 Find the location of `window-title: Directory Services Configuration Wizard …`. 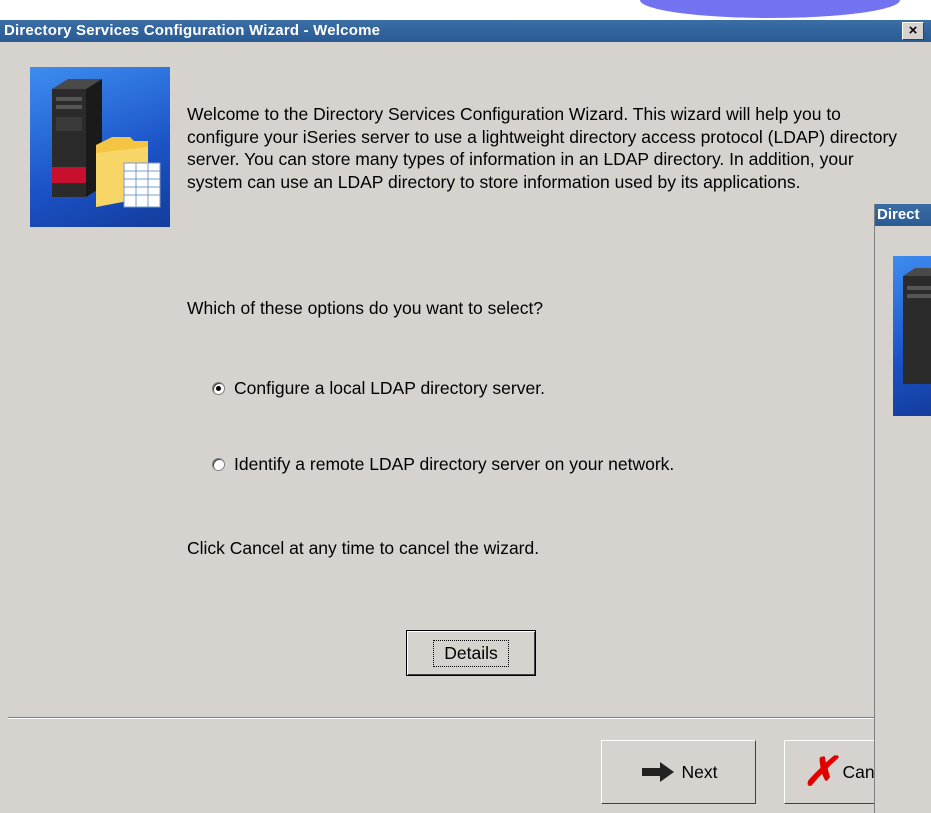

window-title: Directory Services Configuration Wizard … is located at coordinates (192, 30).